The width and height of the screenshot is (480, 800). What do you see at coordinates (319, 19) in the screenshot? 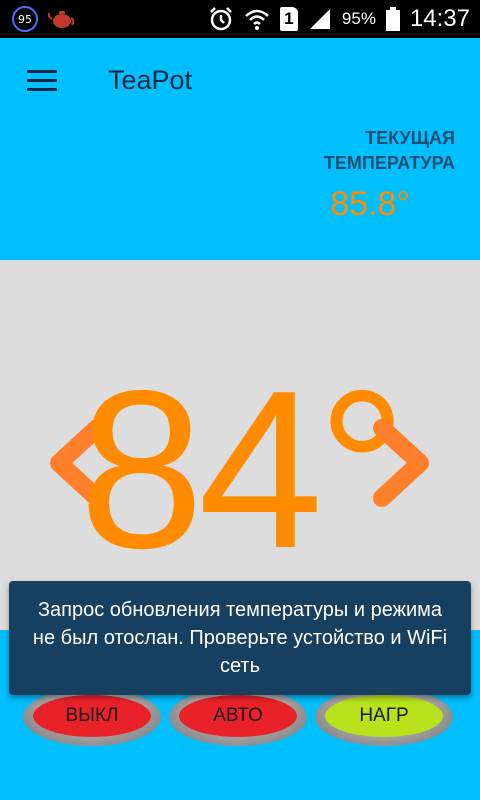
I see `signal-icon` at bounding box center [319, 19].